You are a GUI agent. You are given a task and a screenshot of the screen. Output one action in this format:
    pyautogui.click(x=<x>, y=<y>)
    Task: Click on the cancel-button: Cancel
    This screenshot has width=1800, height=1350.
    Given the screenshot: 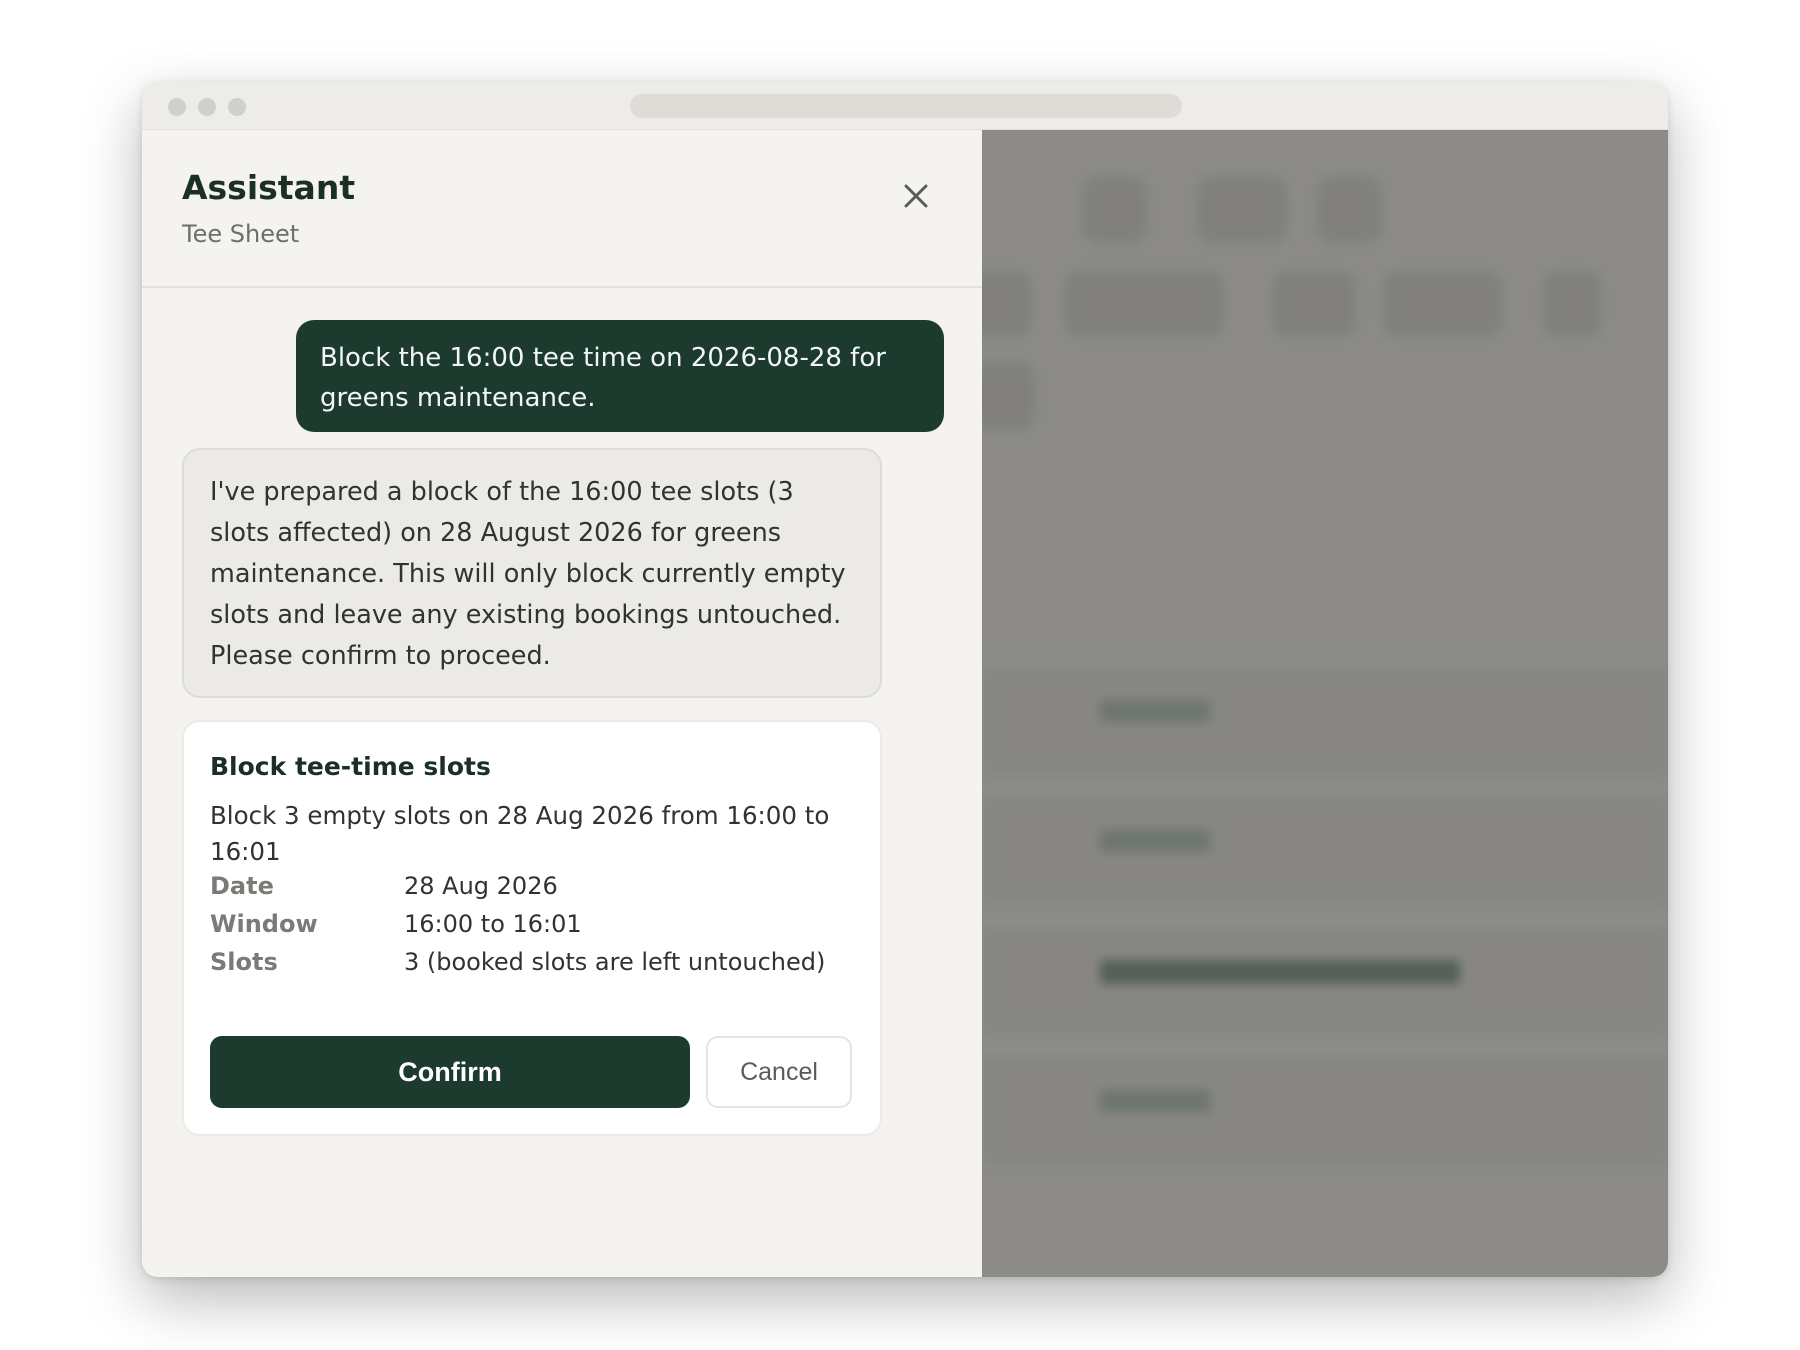 What is the action you would take?
    pyautogui.click(x=779, y=1072)
    